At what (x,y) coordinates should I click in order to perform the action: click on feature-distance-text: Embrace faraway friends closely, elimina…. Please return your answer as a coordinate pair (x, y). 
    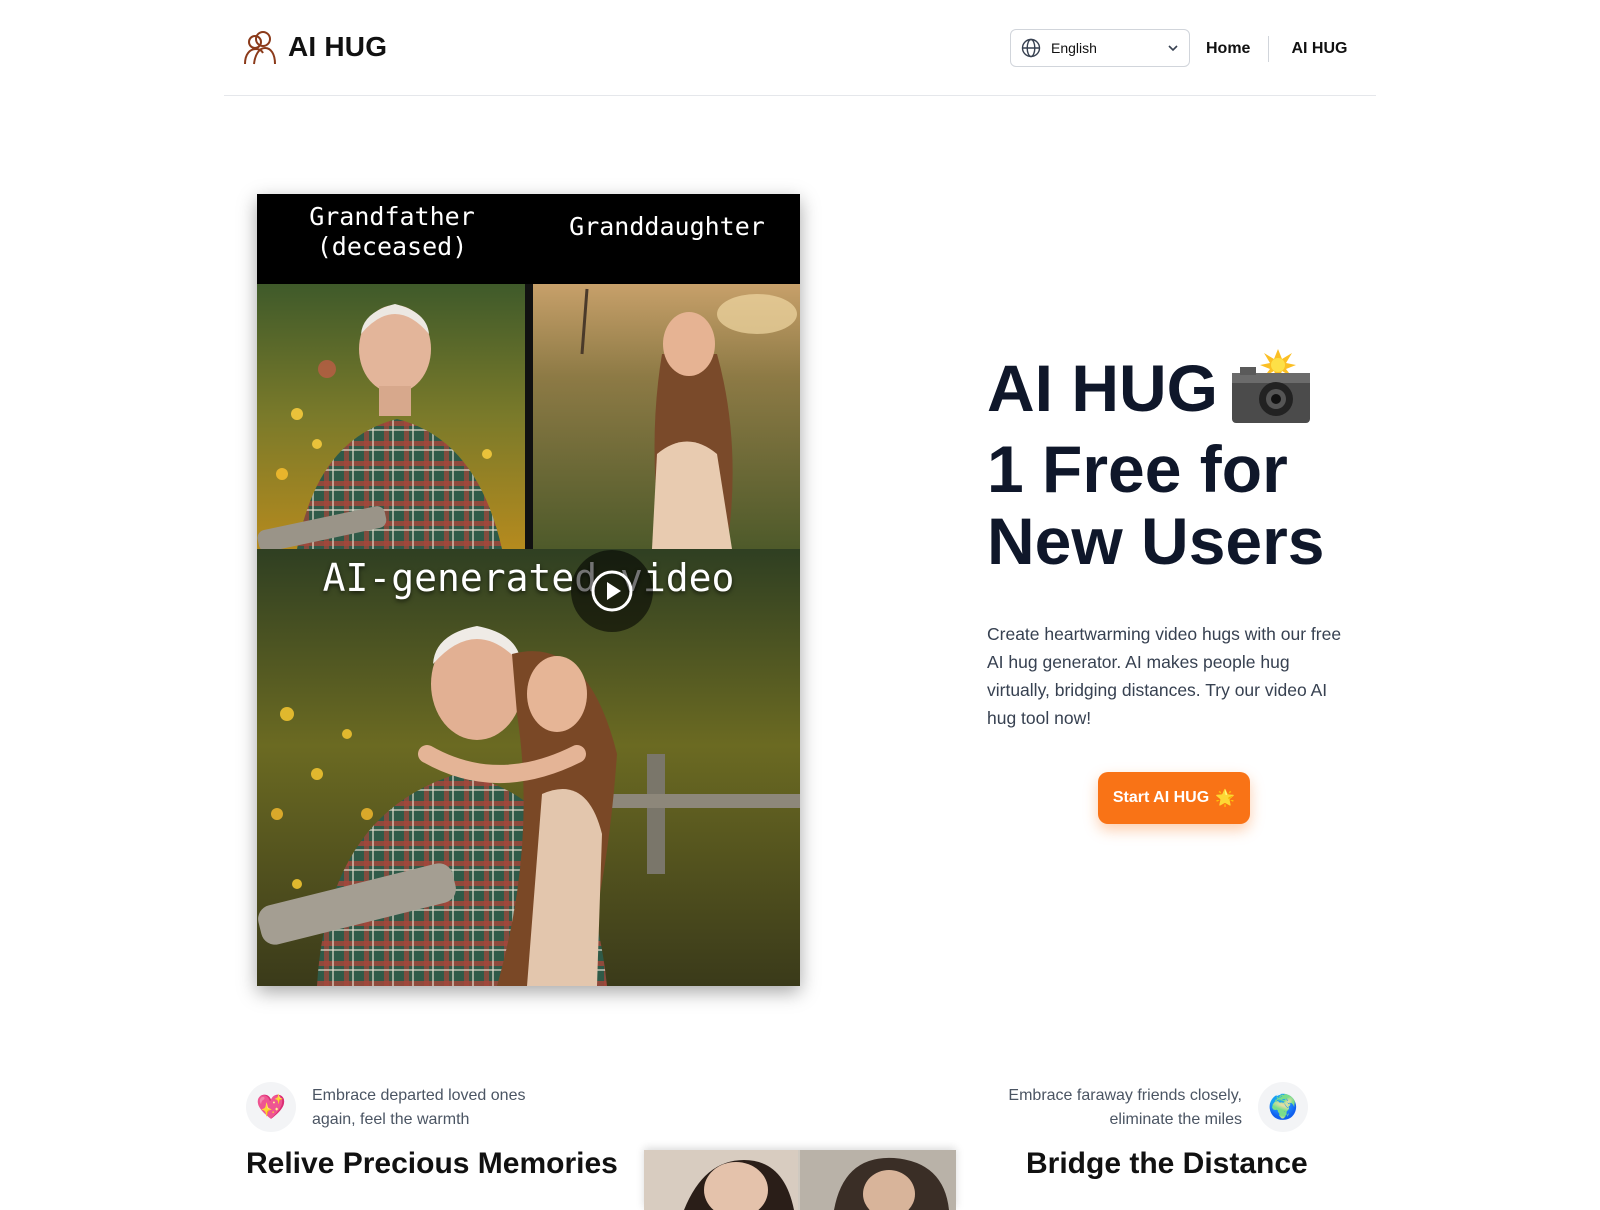
    Looking at the image, I should click on (1125, 1107).